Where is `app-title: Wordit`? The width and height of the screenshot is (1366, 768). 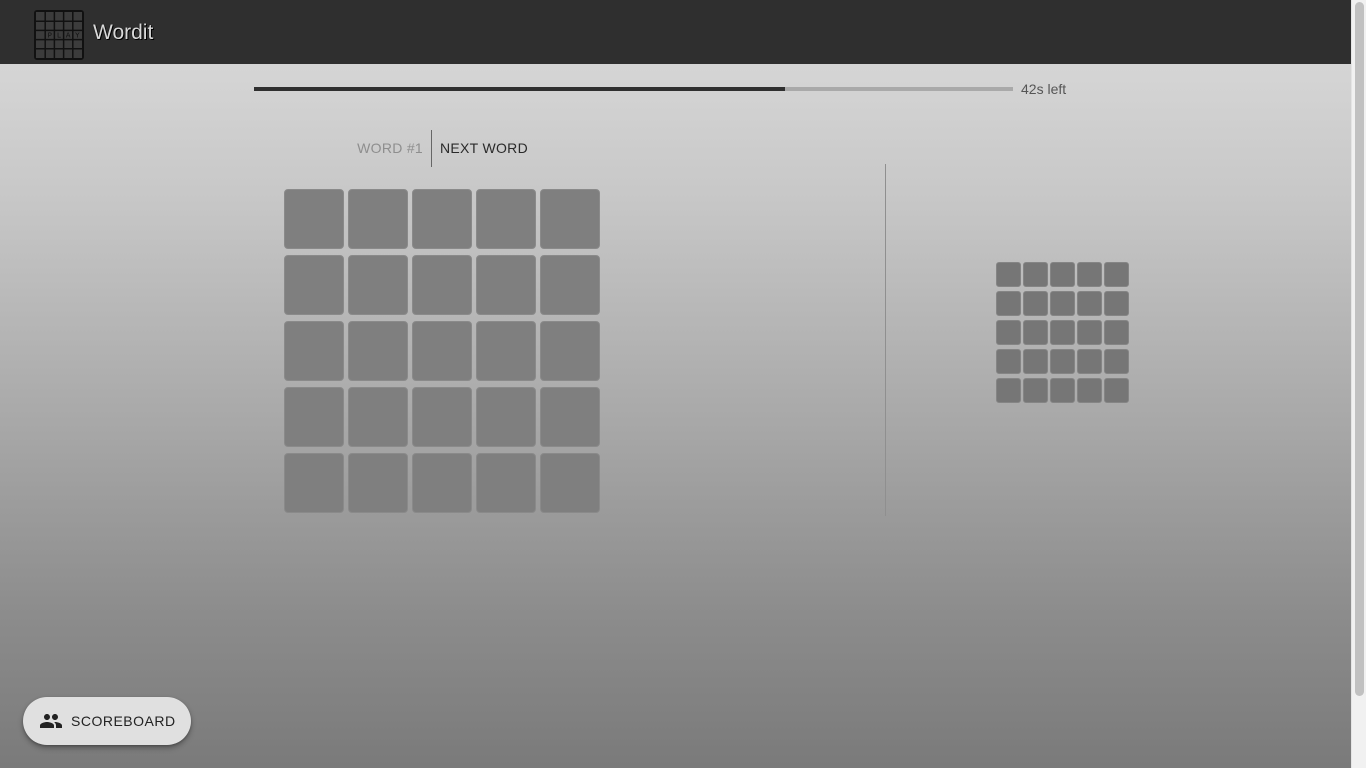 app-title: Wordit is located at coordinates (123, 32).